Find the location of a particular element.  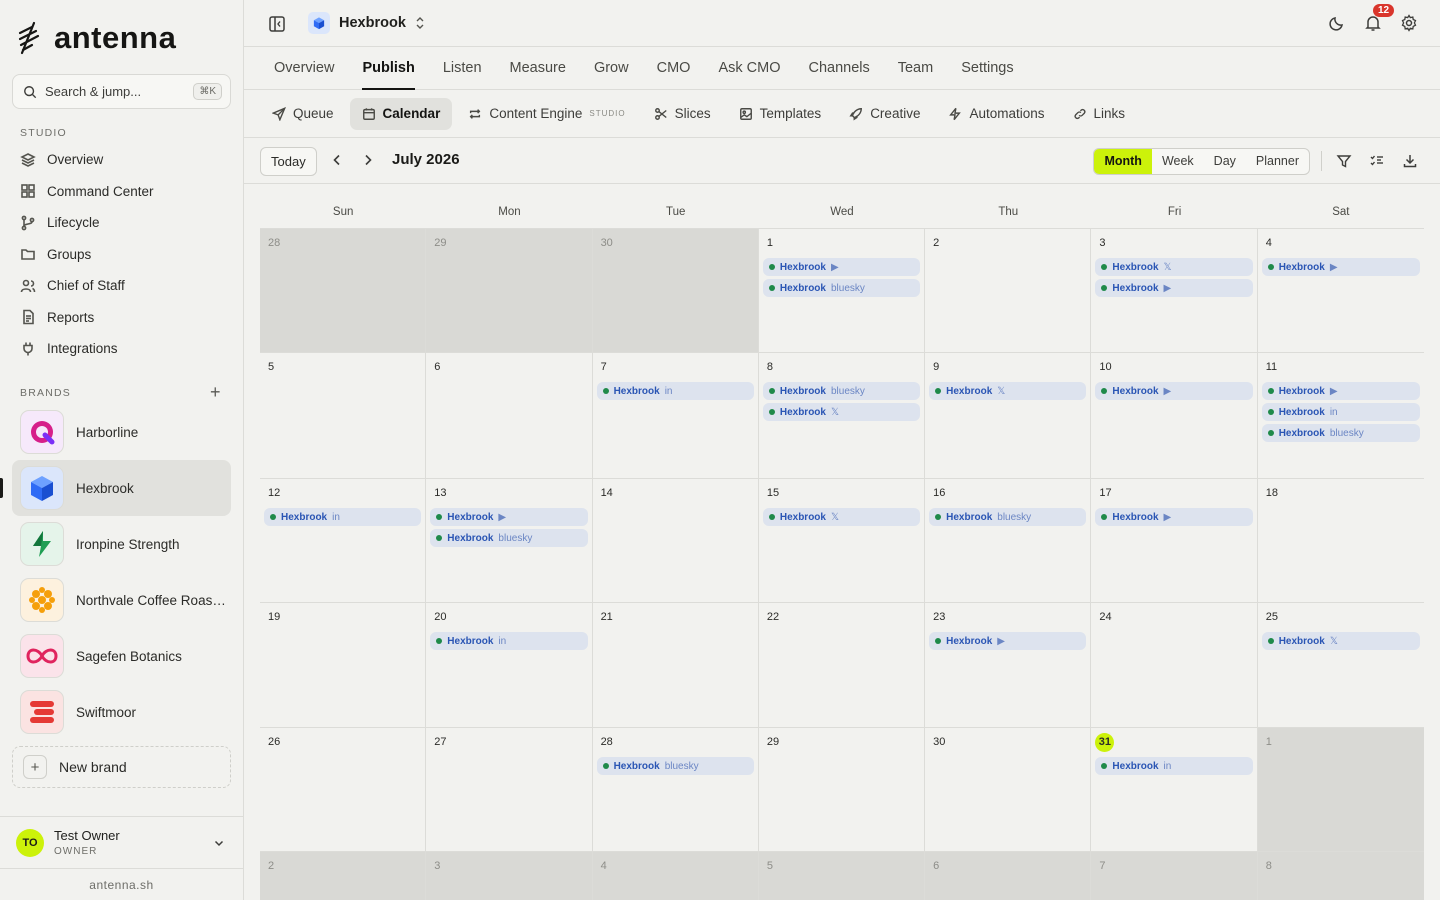

subtab-calendar: Calendar is located at coordinates (401, 113).